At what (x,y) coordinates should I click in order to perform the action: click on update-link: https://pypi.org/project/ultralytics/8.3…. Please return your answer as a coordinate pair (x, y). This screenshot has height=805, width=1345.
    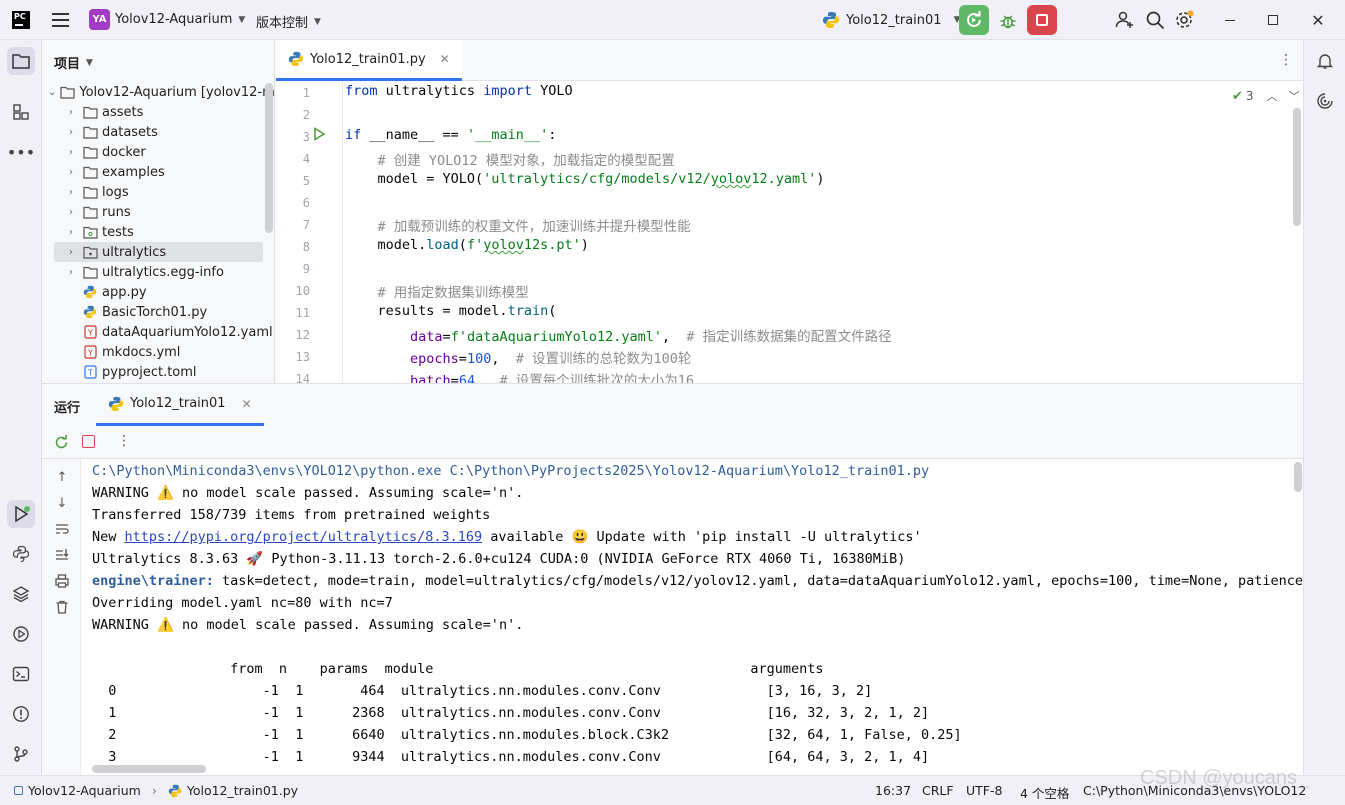
    Looking at the image, I should click on (304, 537).